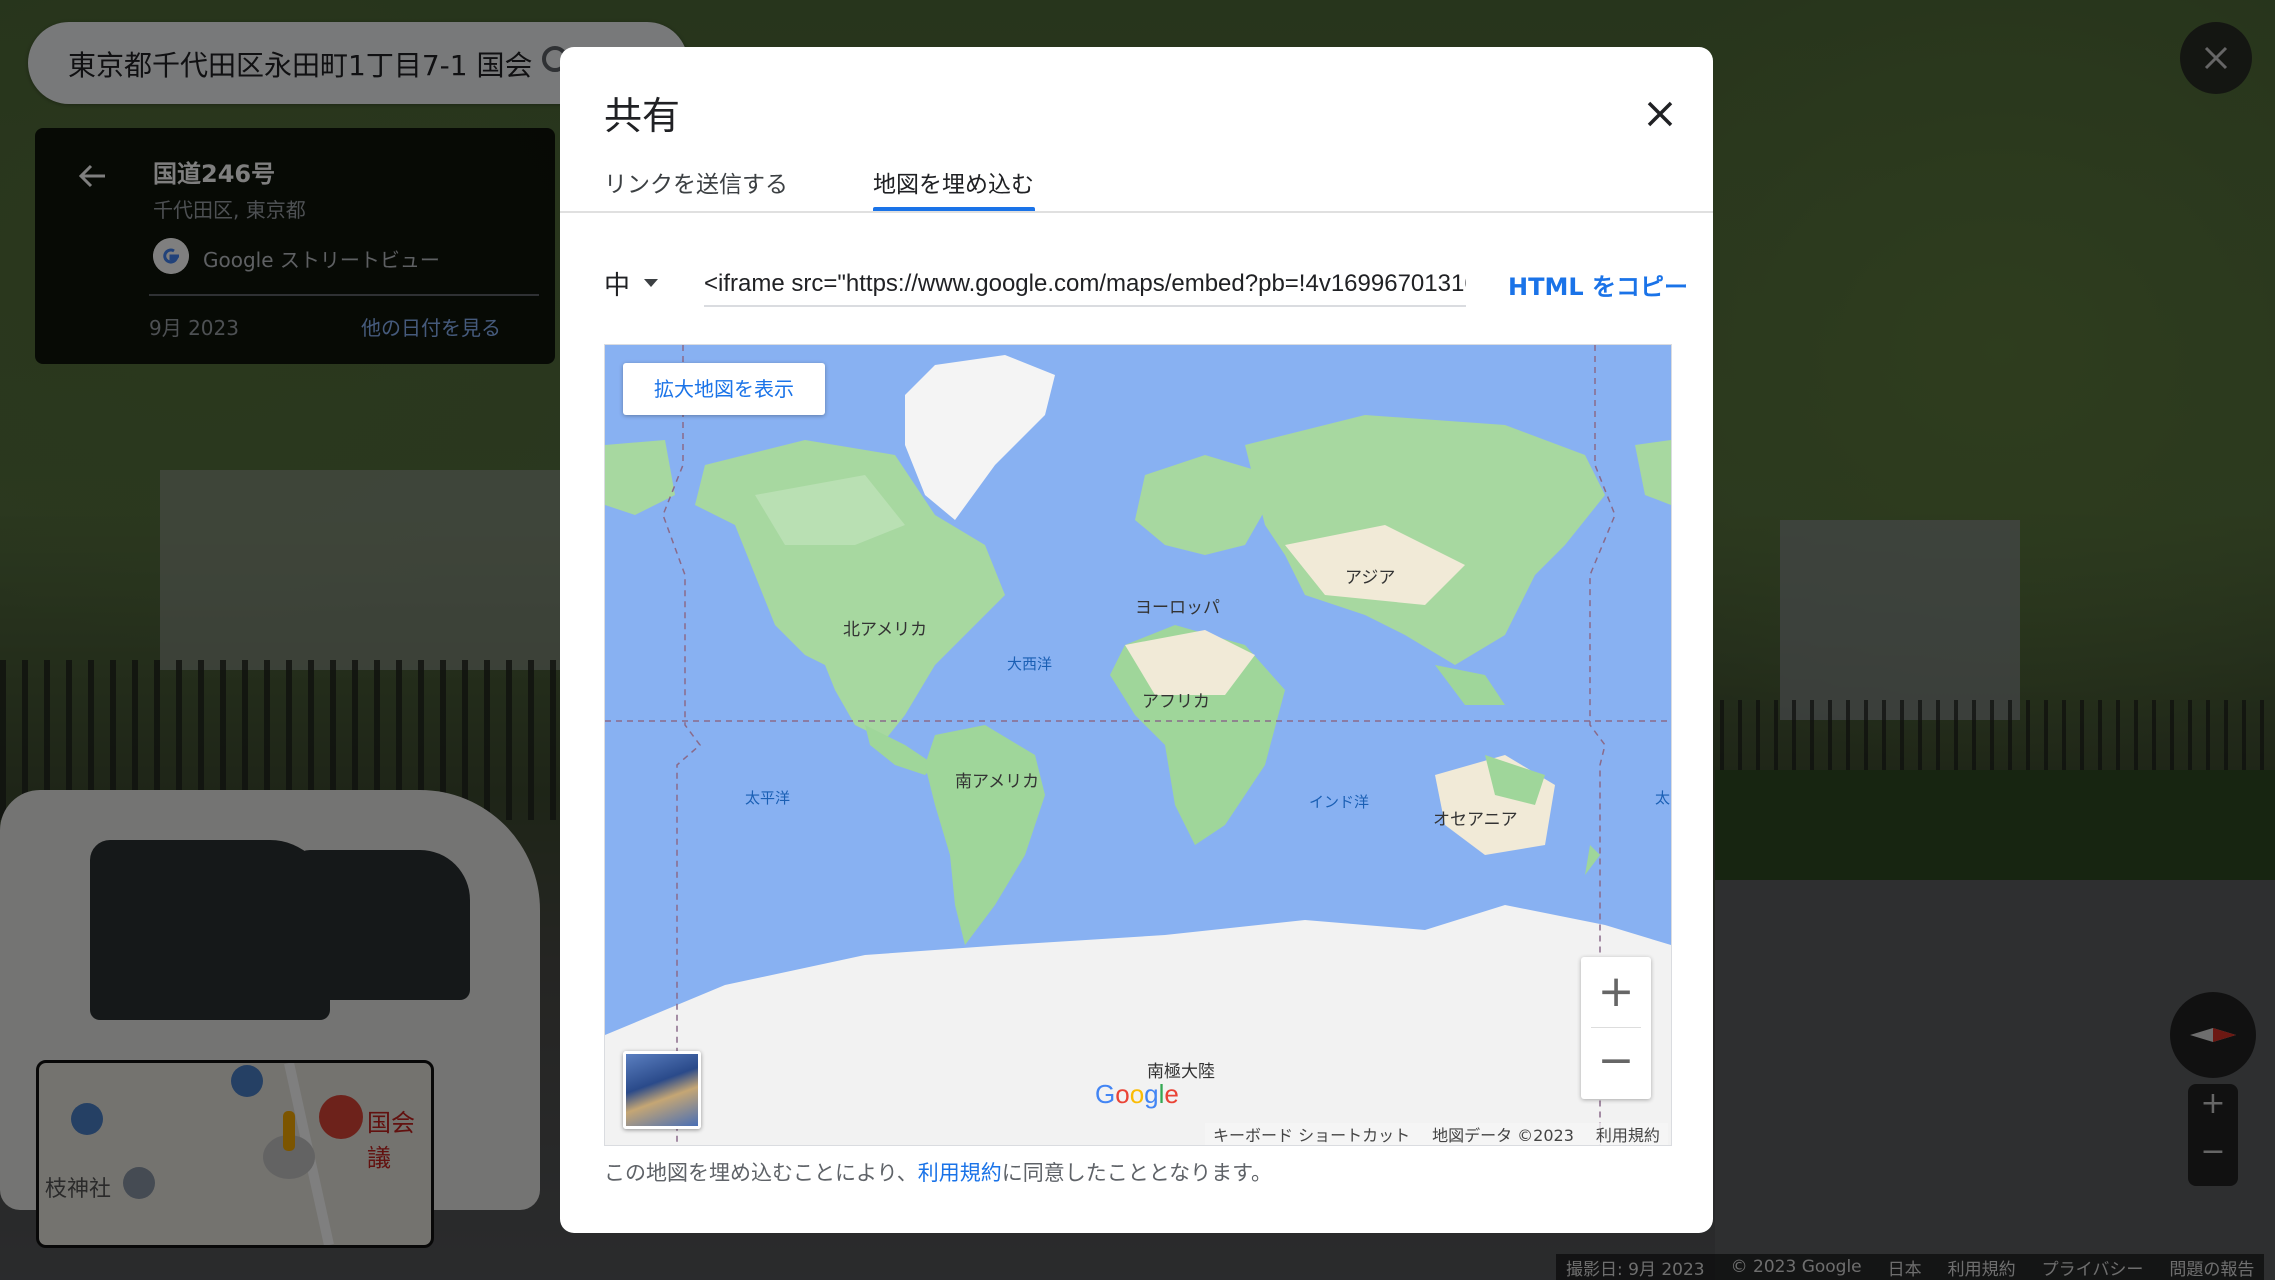  What do you see at coordinates (1177, 608) in the screenshot?
I see `label-europe: ヨーロッパ` at bounding box center [1177, 608].